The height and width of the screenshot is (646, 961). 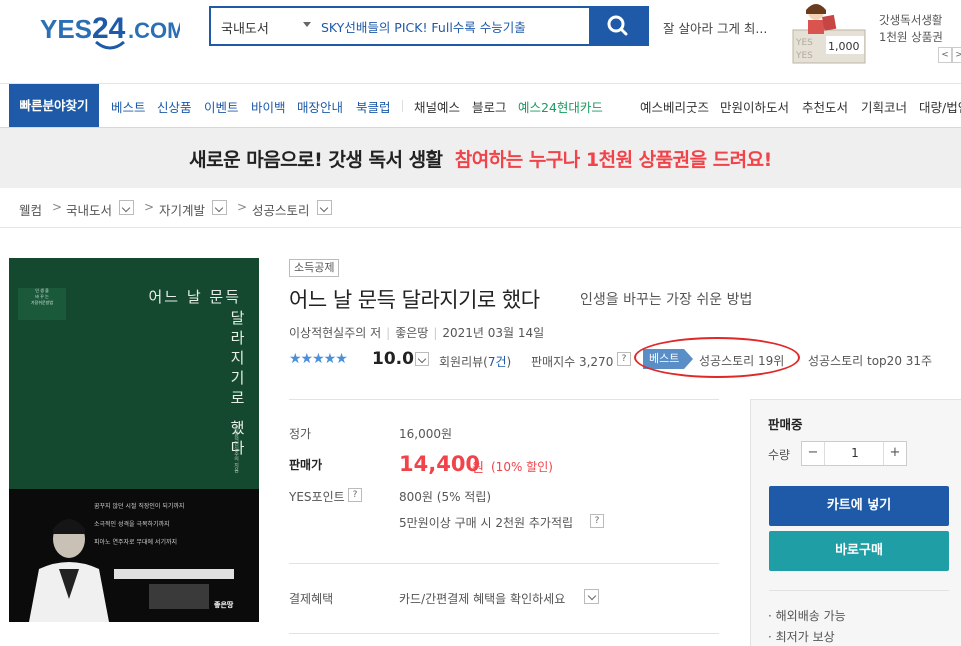 I want to click on overseas-shipping-note: · 해외배송 가능, so click(x=807, y=616).